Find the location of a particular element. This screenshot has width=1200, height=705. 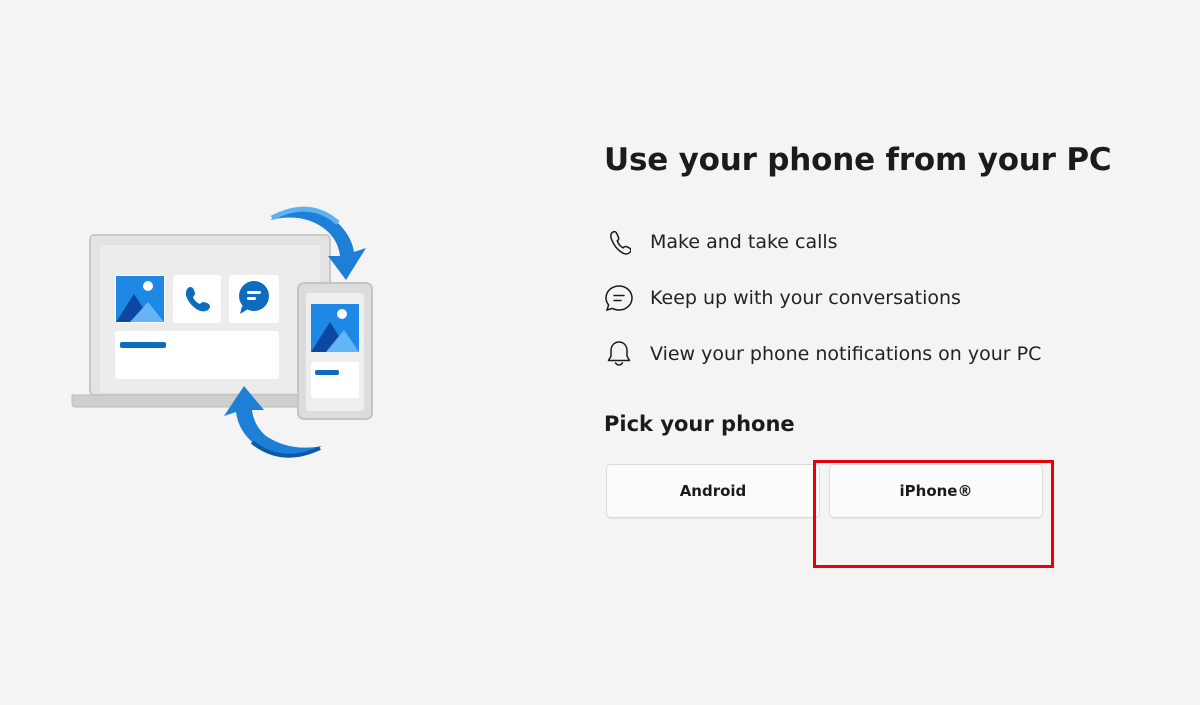

feature-label-conversations: Keep up with your conversations is located at coordinates (805, 298).